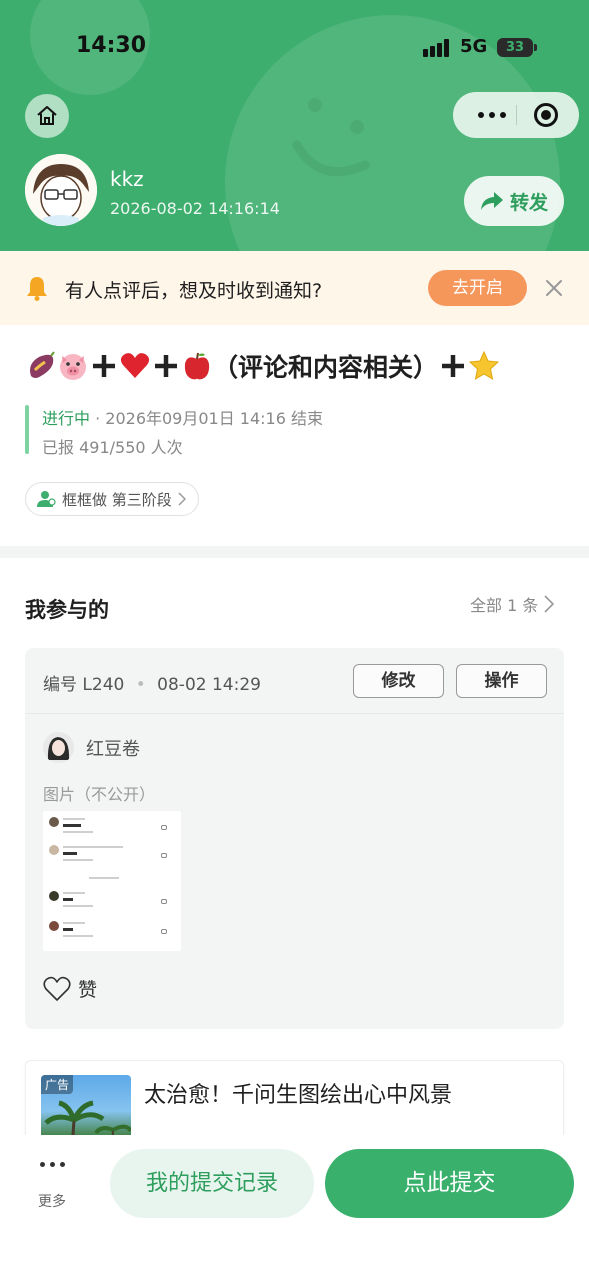 This screenshot has height=1280, width=589. What do you see at coordinates (294, 681) in the screenshot?
I see `submission-card-header: 编号 L240 • 08-02 14:29 修改 操作` at bounding box center [294, 681].